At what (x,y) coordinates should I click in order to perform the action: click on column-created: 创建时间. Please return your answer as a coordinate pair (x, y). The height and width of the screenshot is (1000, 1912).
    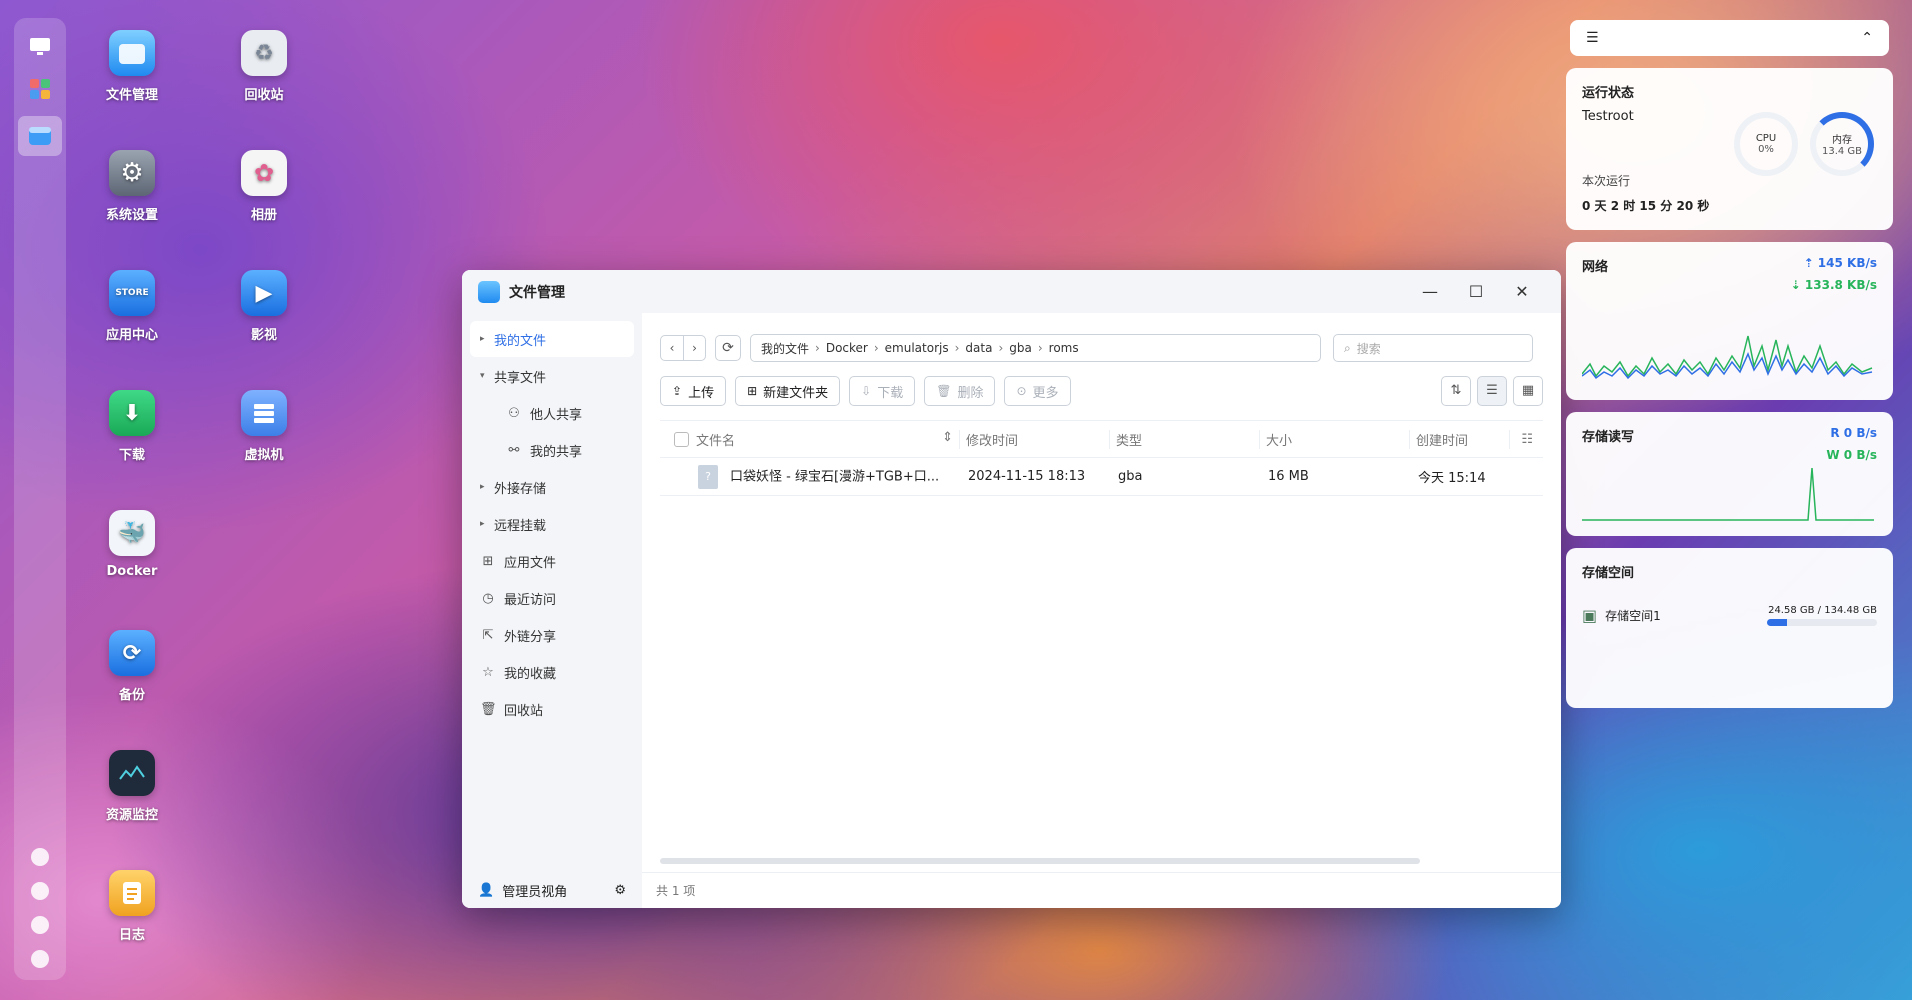
    Looking at the image, I should click on (1460, 439).